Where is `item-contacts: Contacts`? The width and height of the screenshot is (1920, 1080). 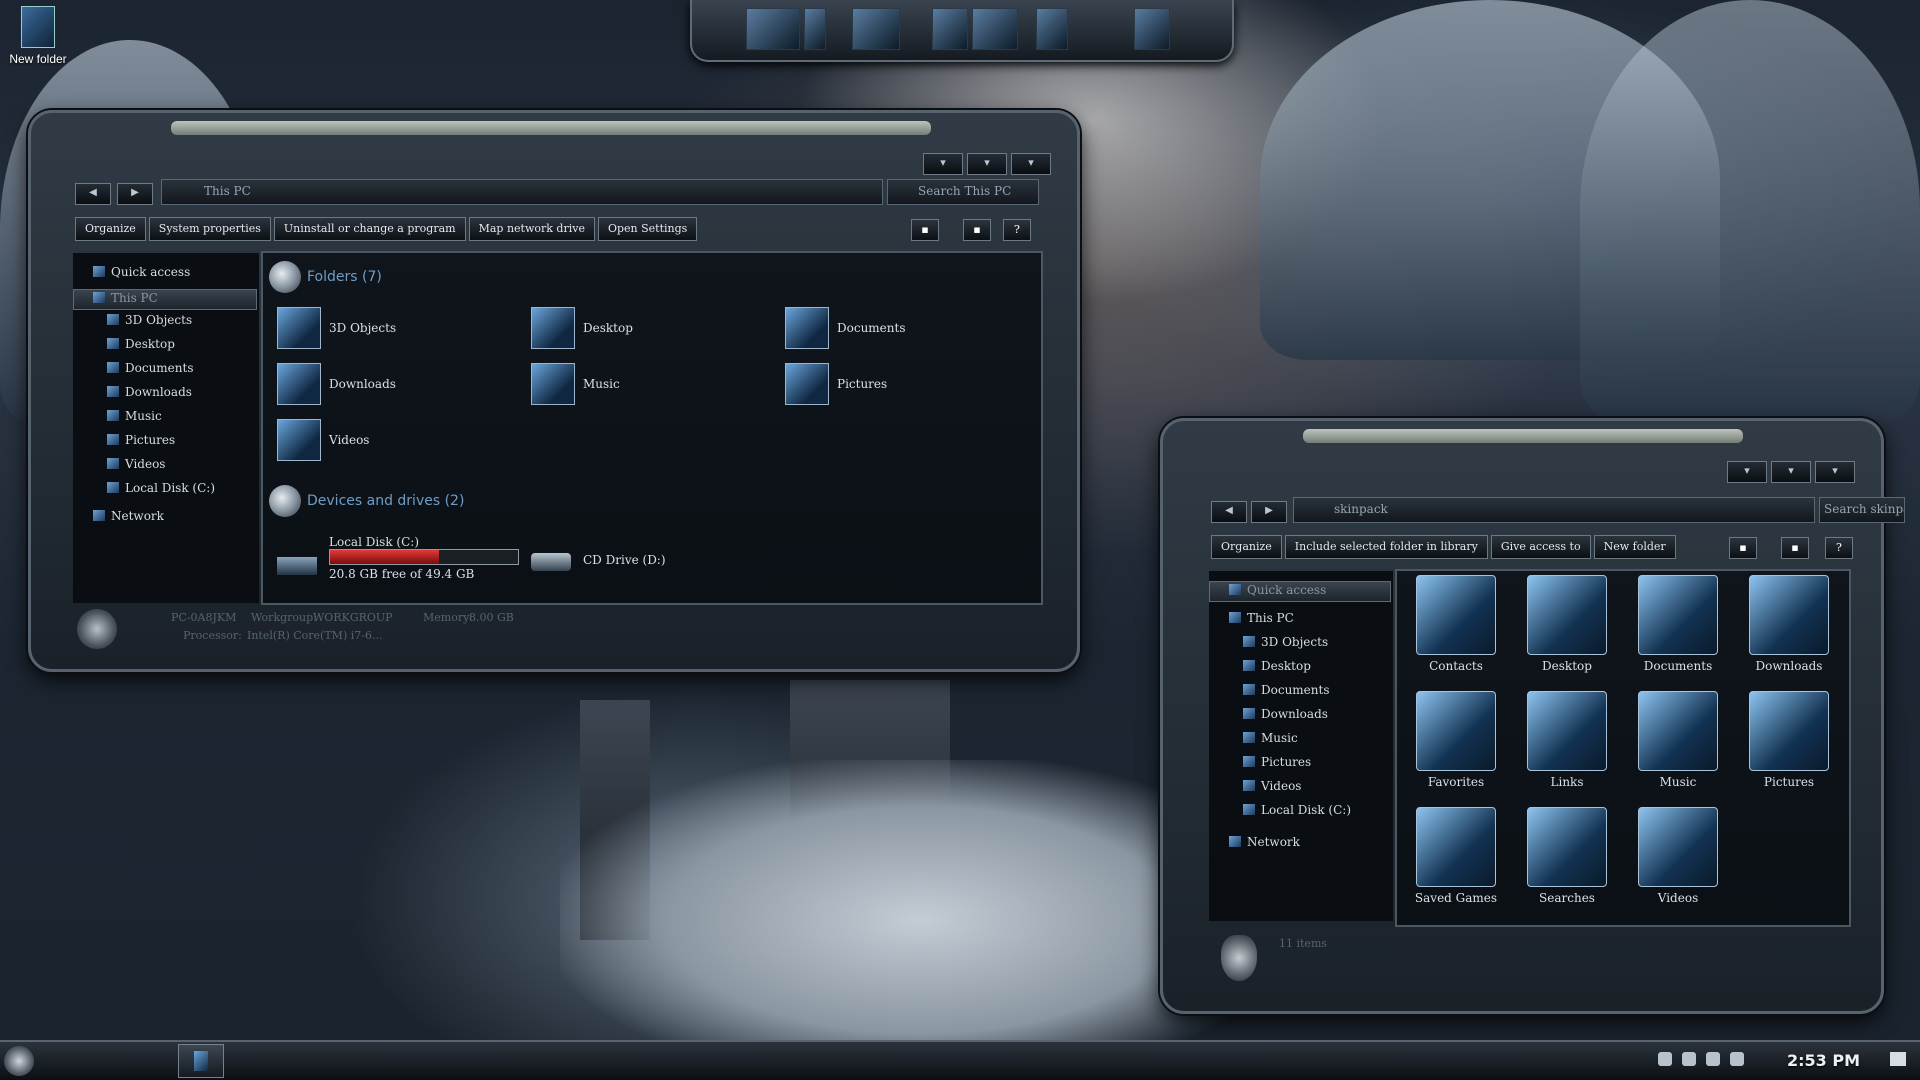
item-contacts: Contacts is located at coordinates (1456, 624).